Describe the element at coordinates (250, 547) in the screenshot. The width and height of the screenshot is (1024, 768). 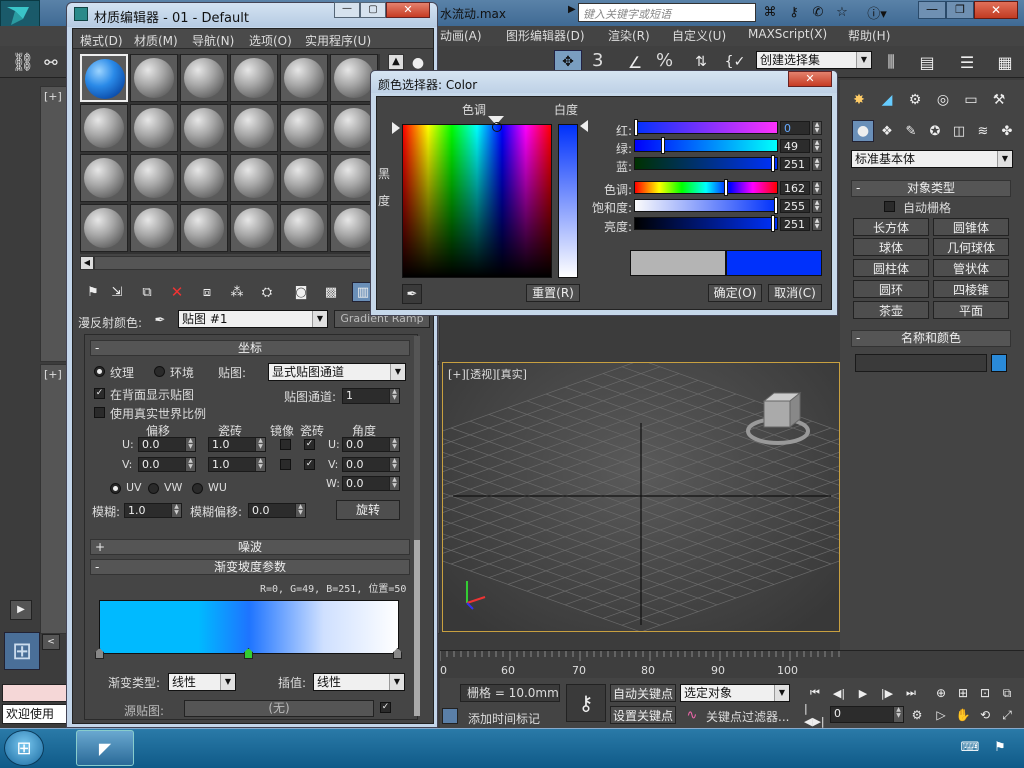
I see `noise-rollout-header: + 噪波` at that location.